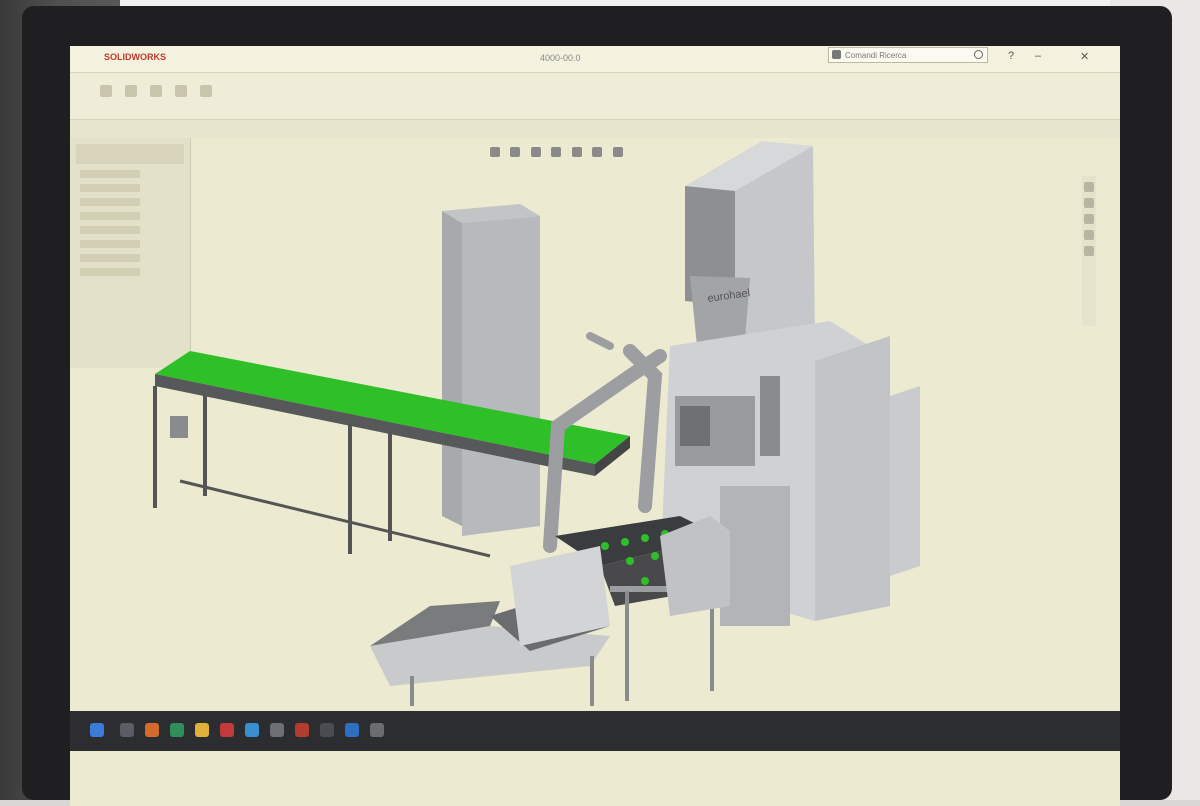  What do you see at coordinates (97, 730) in the screenshot?
I see `start-icon` at bounding box center [97, 730].